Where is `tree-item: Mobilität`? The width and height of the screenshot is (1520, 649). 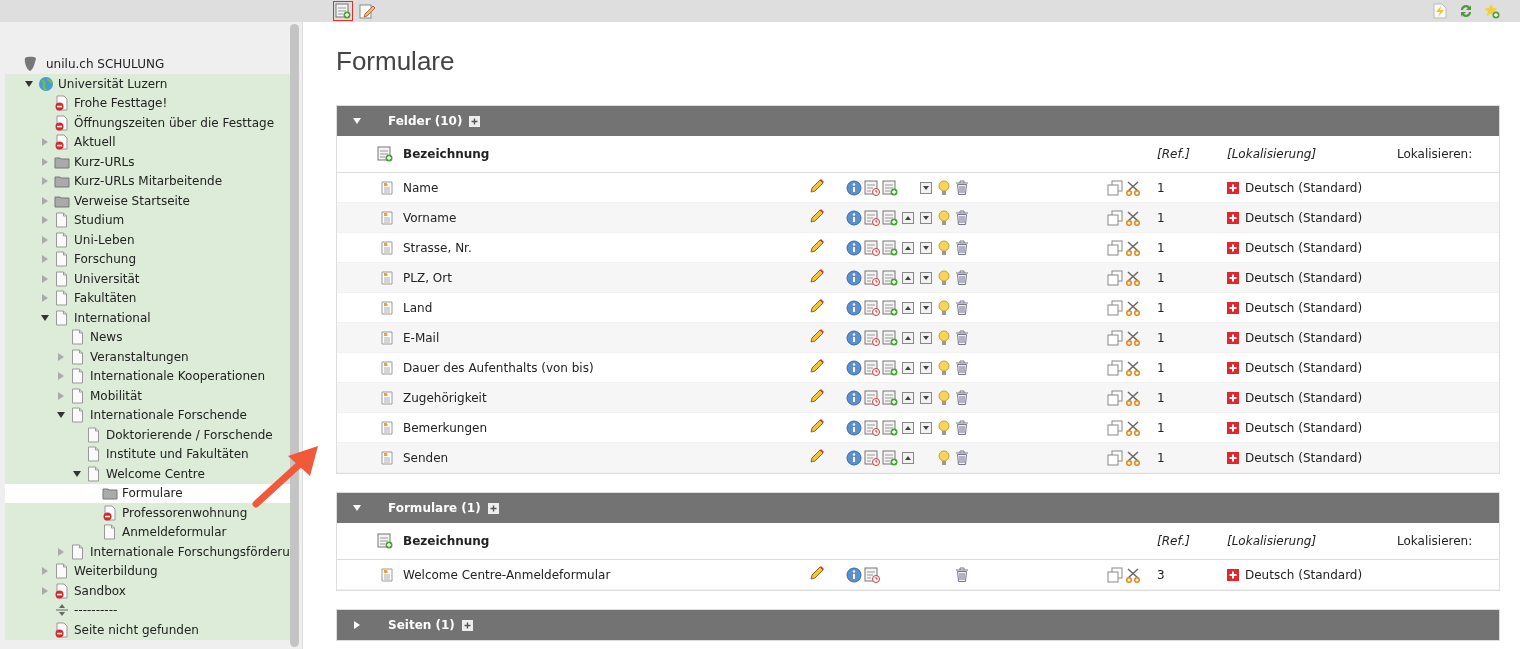 tree-item: Mobilität is located at coordinates (147, 396).